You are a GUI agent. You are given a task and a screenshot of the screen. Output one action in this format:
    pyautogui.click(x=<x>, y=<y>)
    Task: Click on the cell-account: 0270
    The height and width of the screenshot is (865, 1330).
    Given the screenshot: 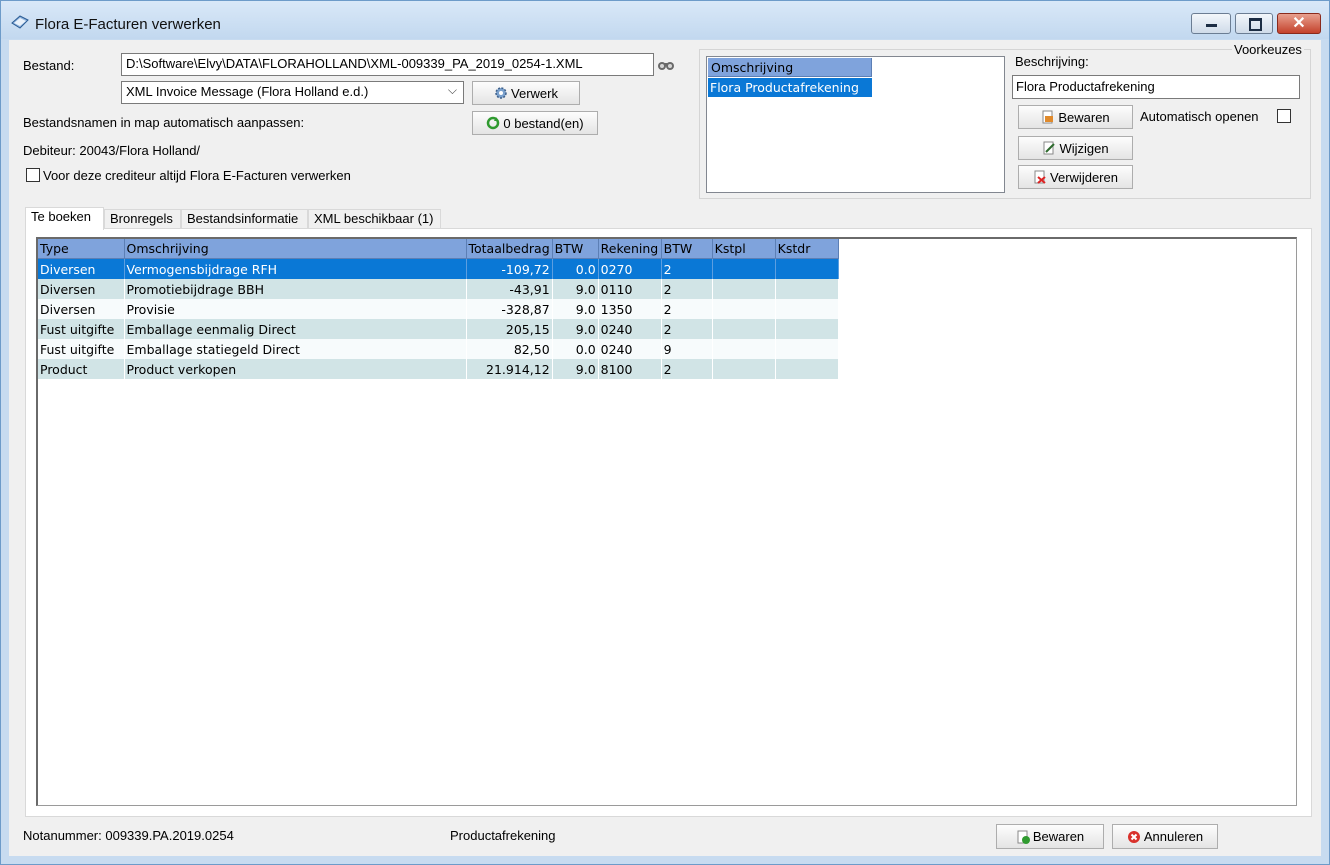 What is the action you would take?
    pyautogui.click(x=630, y=268)
    